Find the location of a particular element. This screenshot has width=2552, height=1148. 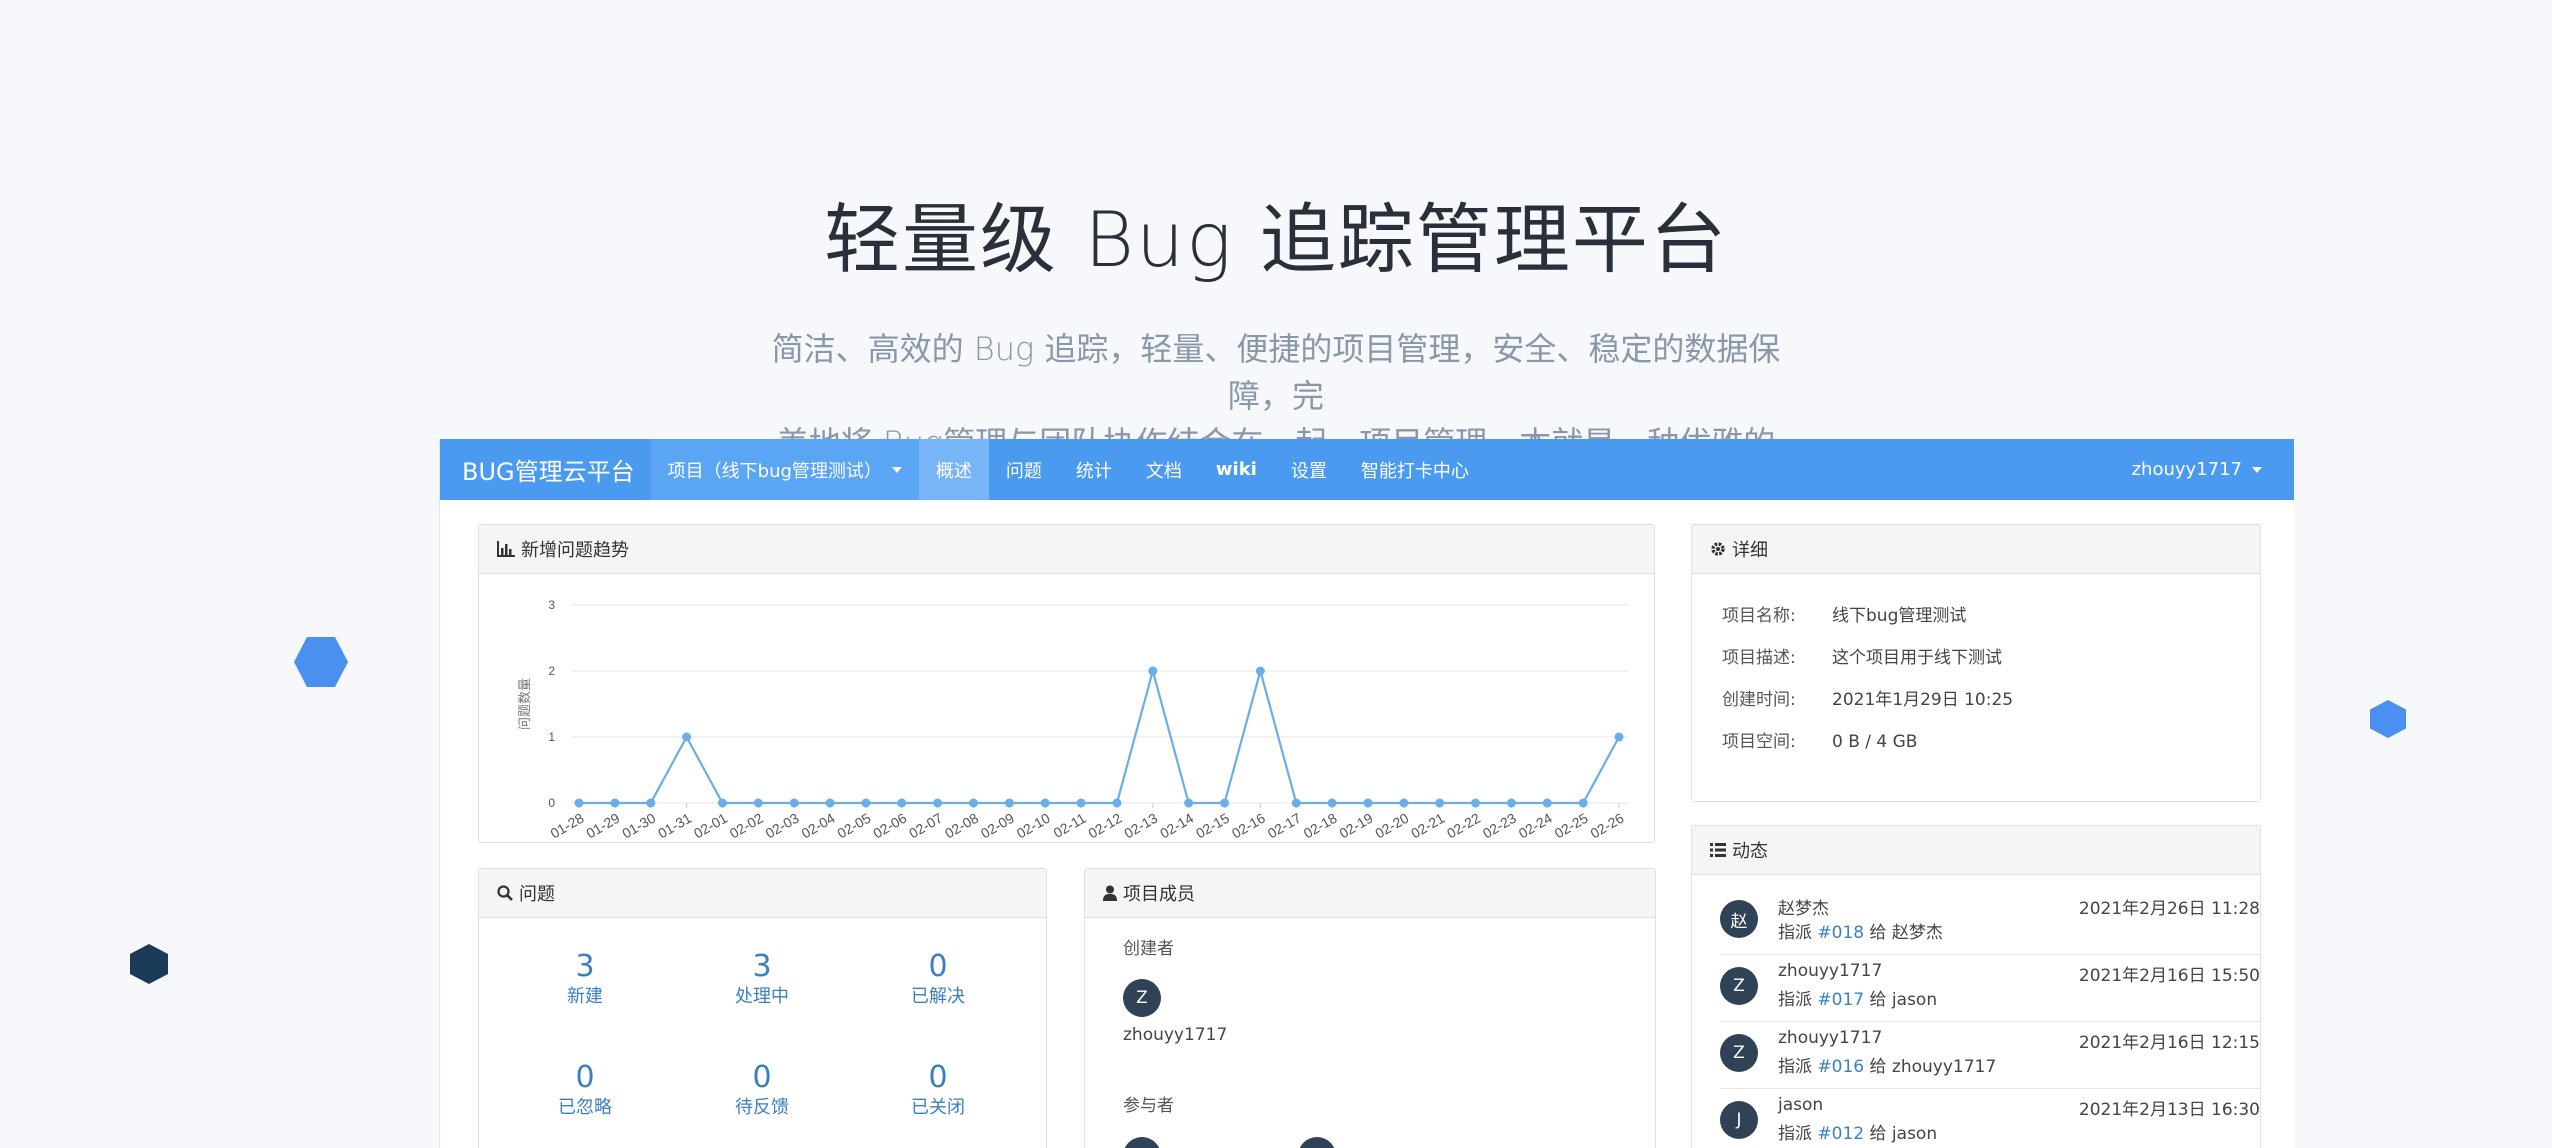

stat-in-progress-count: 3 is located at coordinates (762, 966).